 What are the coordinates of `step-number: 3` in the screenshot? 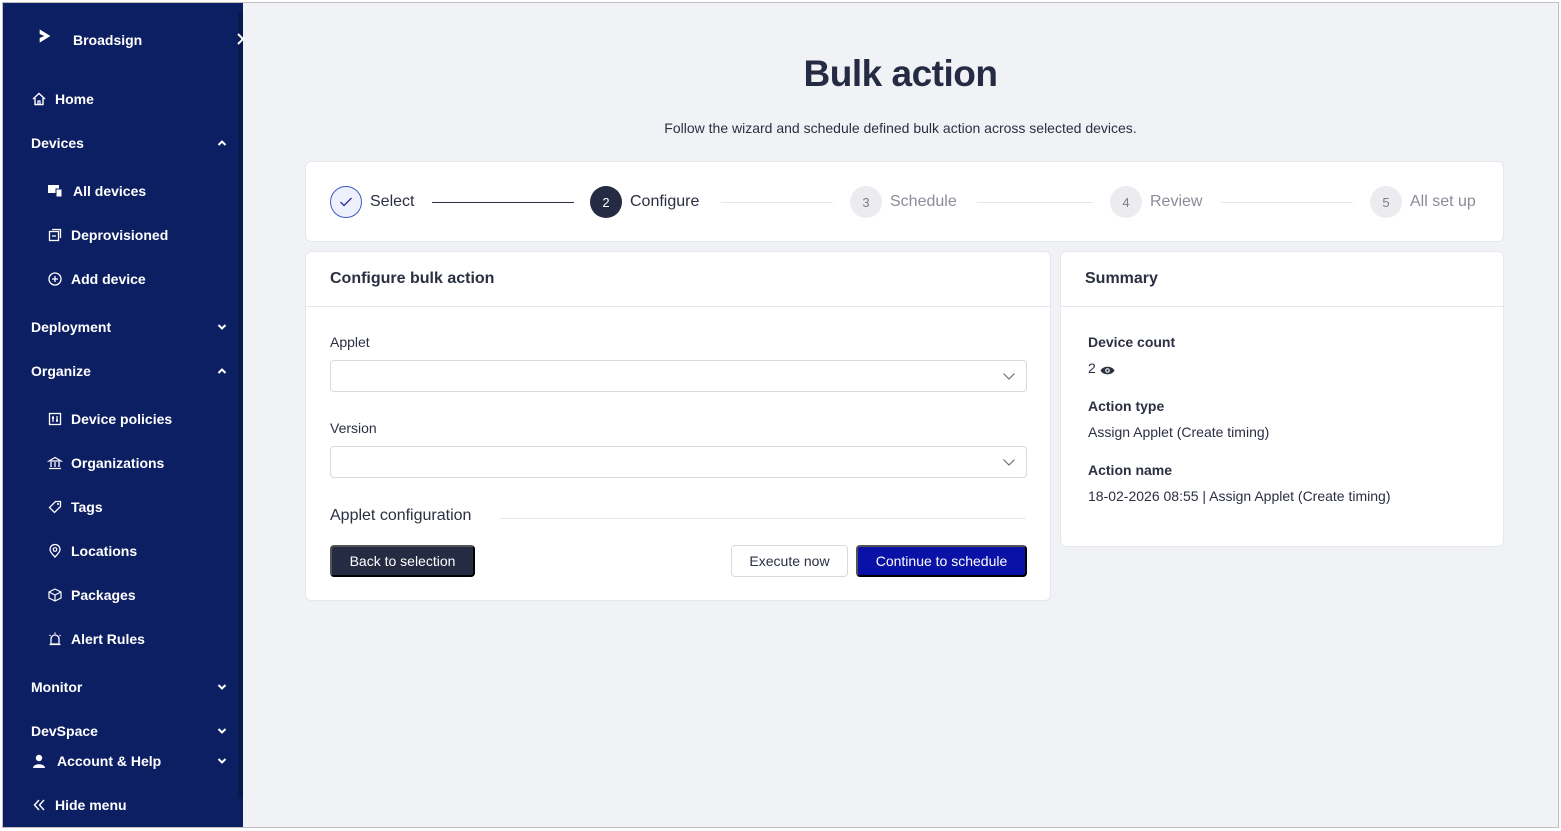 It's located at (866, 202).